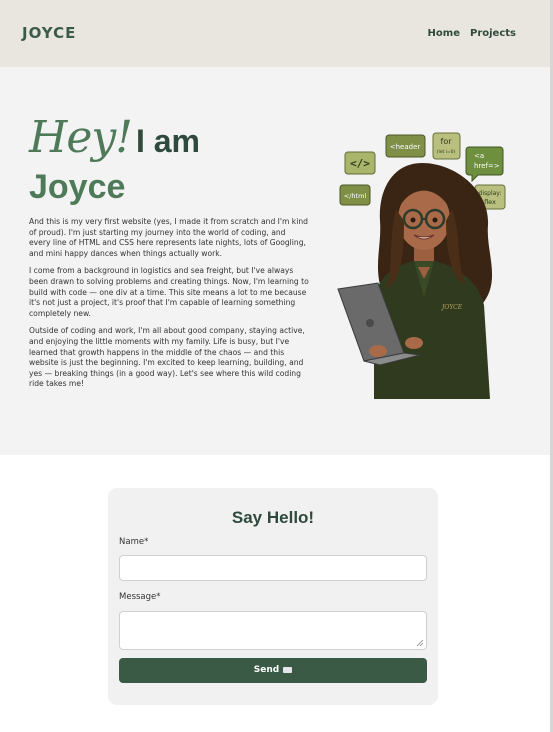 This screenshot has height=732, width=553. I want to click on anchor-tag-bubble: <a href=>, so click(484, 164).